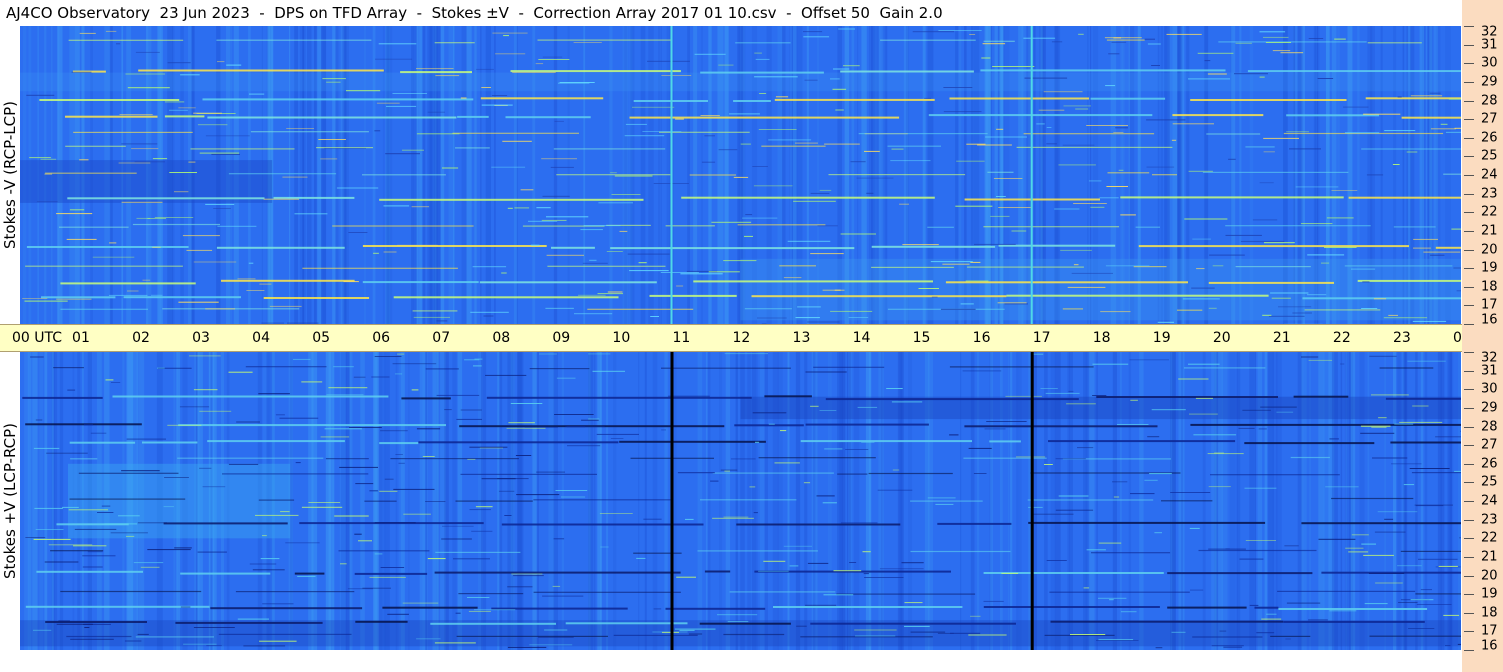 The image size is (1503, 672). Describe the element at coordinates (146, 181) in the screenshot. I see `heatmap-region` at that location.